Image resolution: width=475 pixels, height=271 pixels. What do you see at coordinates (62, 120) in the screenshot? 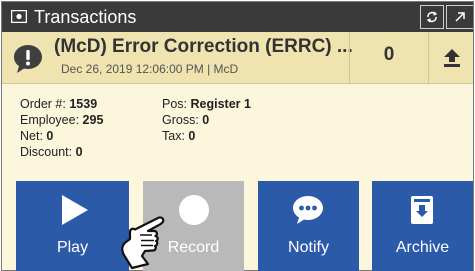
I see `employee-row: Employee: 295` at bounding box center [62, 120].